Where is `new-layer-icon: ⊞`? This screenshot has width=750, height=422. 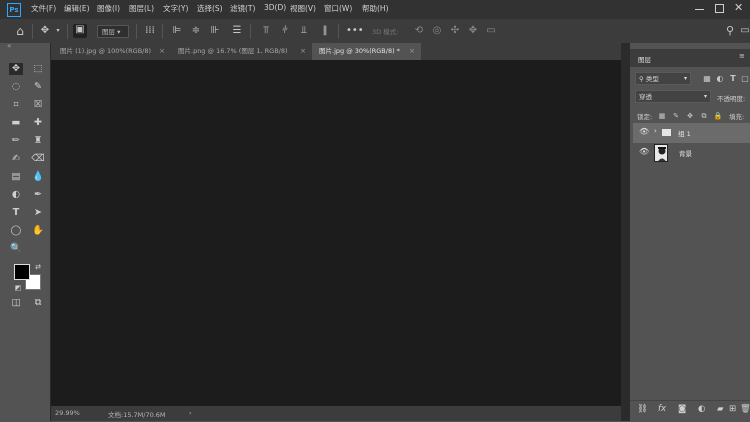
new-layer-icon: ⊞ is located at coordinates (732, 409).